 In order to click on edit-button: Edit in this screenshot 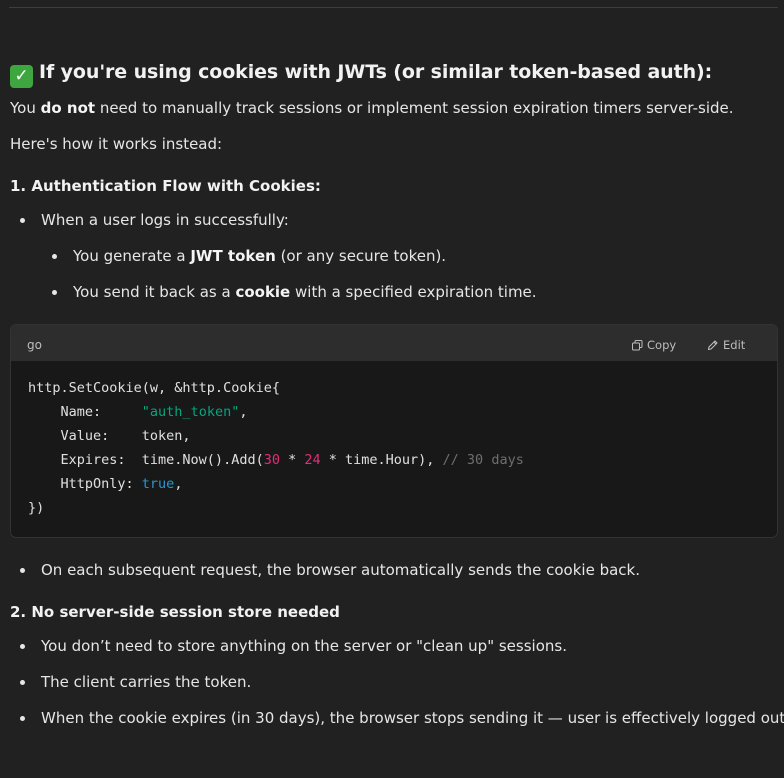, I will do `click(726, 345)`.